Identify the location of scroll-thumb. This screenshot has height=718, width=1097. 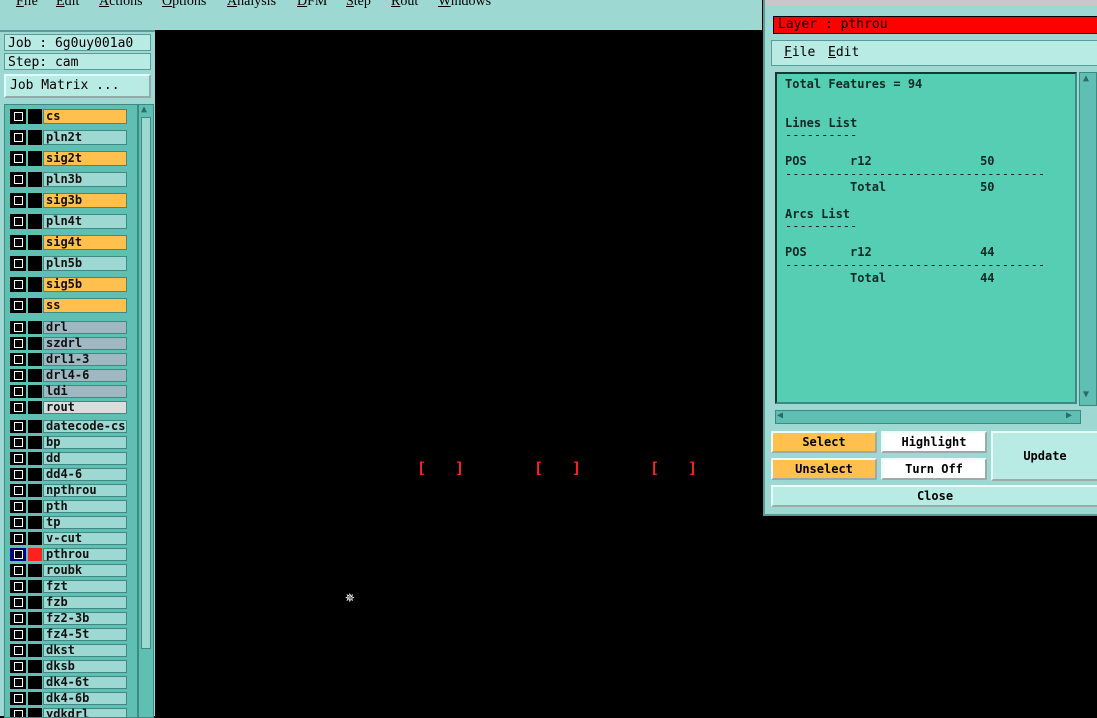
(146, 383).